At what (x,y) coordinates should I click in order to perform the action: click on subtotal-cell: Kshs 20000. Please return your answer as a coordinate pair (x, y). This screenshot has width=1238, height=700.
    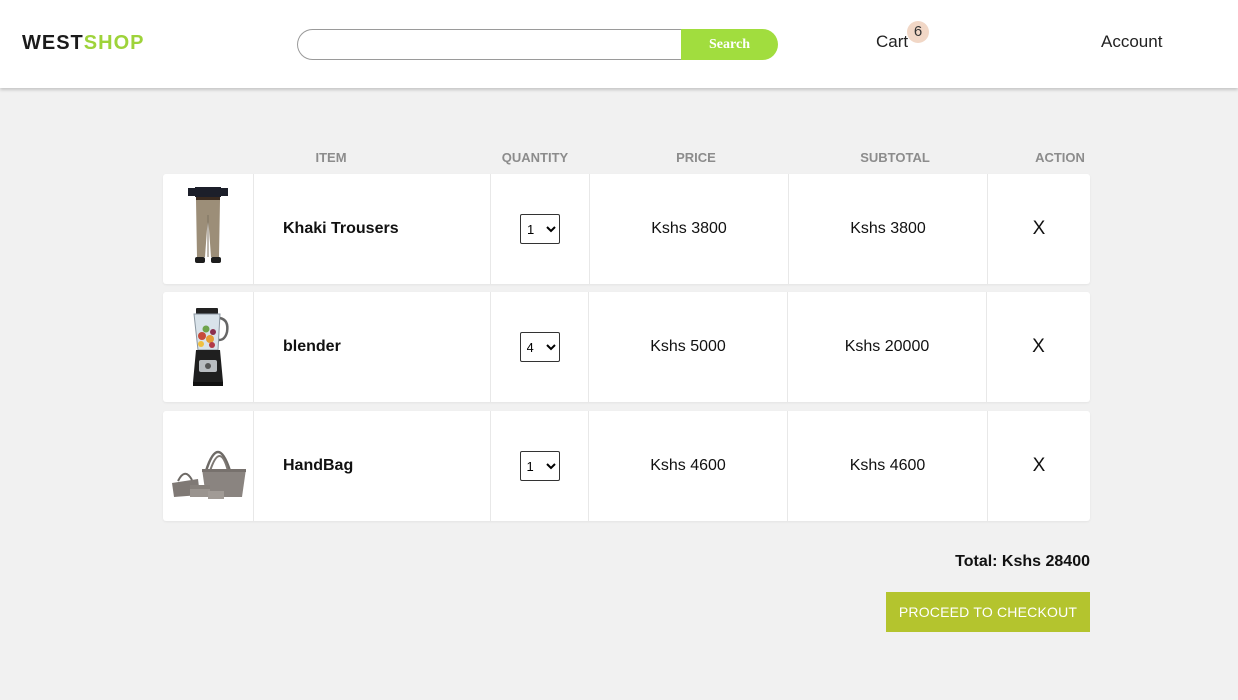
    Looking at the image, I should click on (887, 347).